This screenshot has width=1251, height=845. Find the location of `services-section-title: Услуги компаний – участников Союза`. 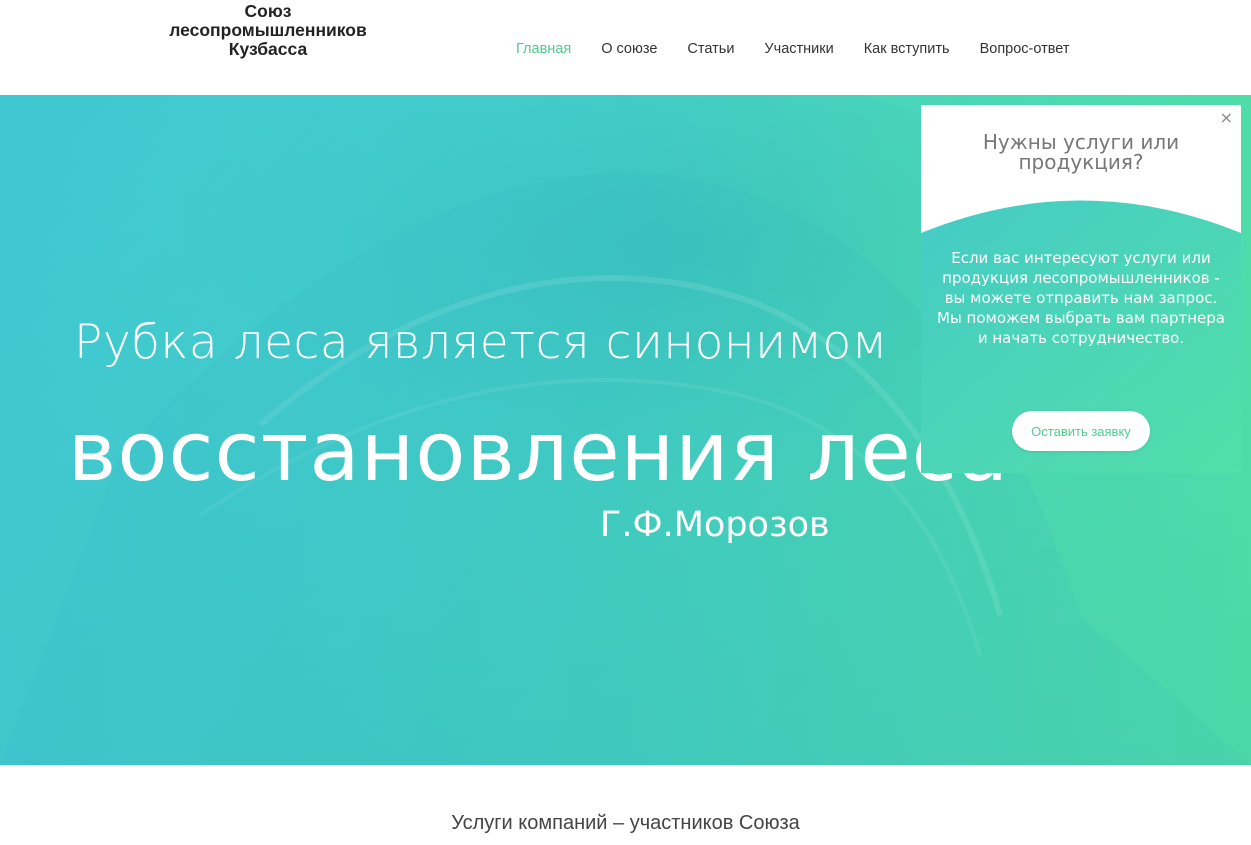

services-section-title: Услуги компаний – участников Союза is located at coordinates (625, 823).